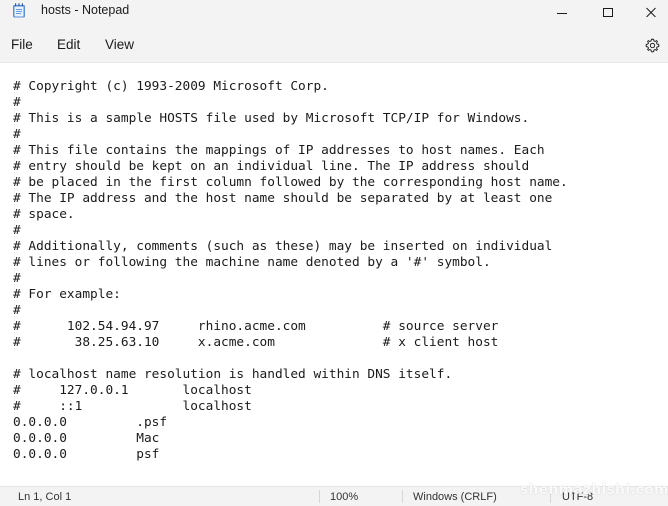 Image resolution: width=668 pixels, height=506 pixels. I want to click on menu-edit: Edit, so click(68, 45).